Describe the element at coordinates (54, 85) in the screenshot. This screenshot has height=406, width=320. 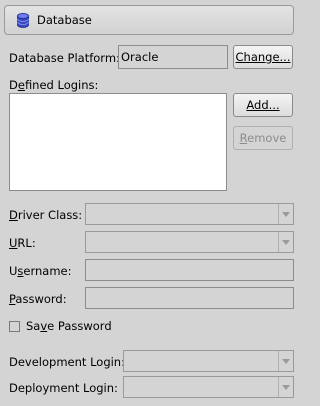
I see `defined-logins-label: Defined Logins:` at that location.